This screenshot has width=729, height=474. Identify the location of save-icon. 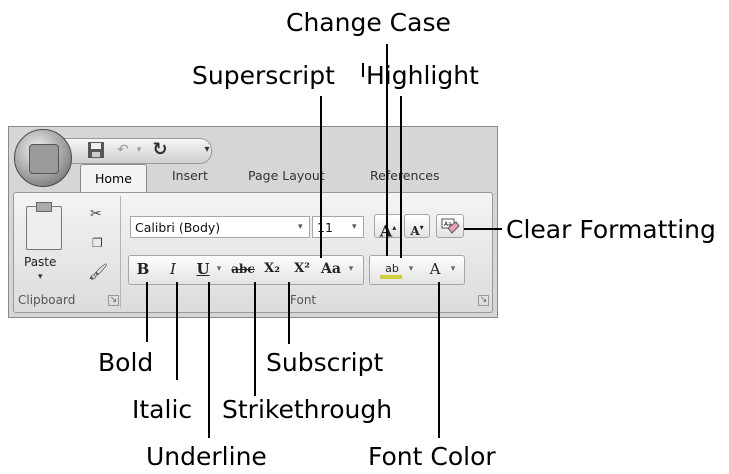
(96, 150).